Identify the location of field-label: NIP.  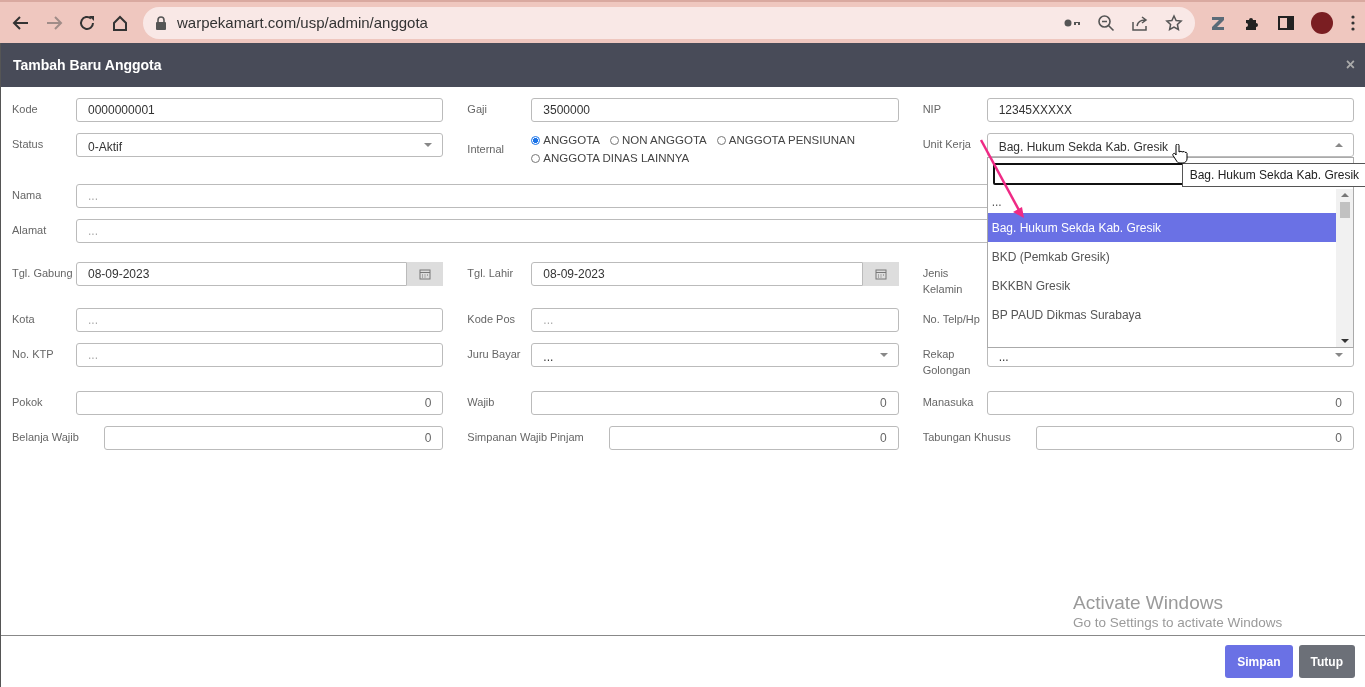
(932, 109).